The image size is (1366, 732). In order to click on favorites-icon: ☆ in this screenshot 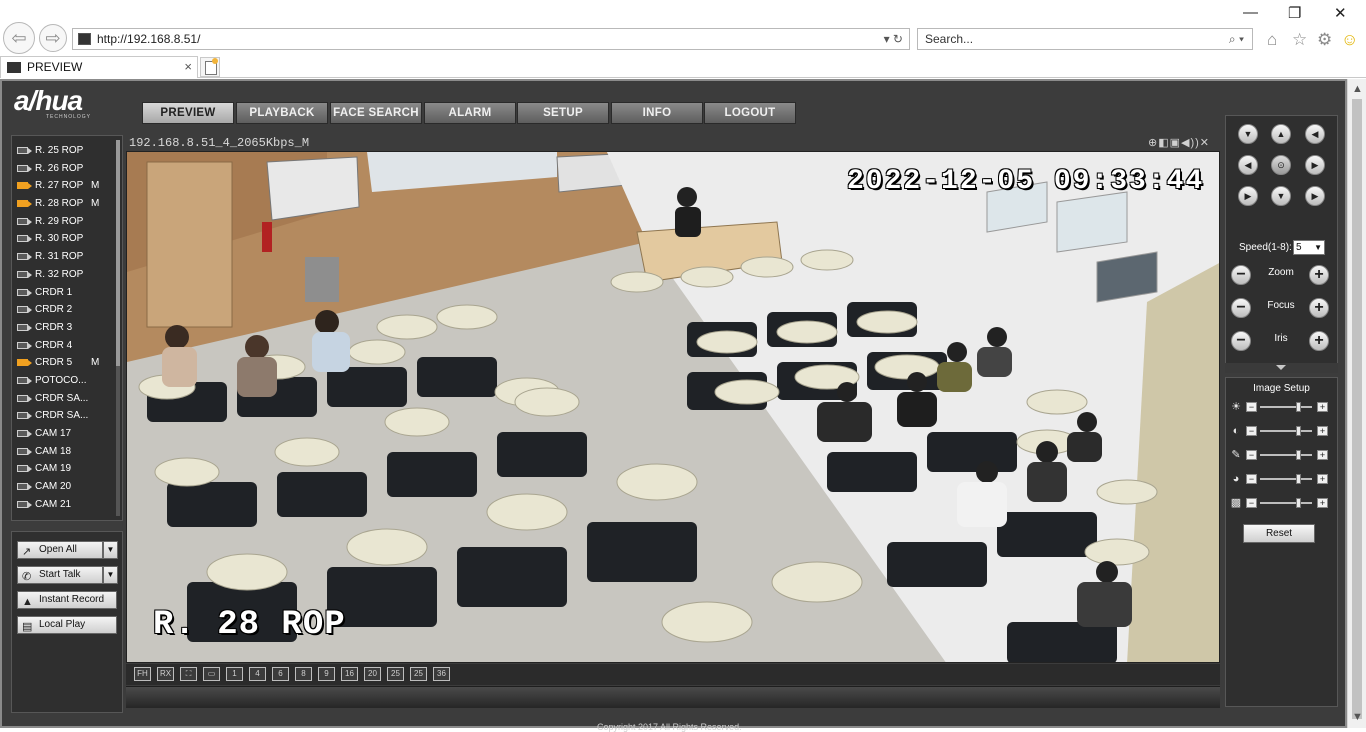, I will do `click(1299, 40)`.